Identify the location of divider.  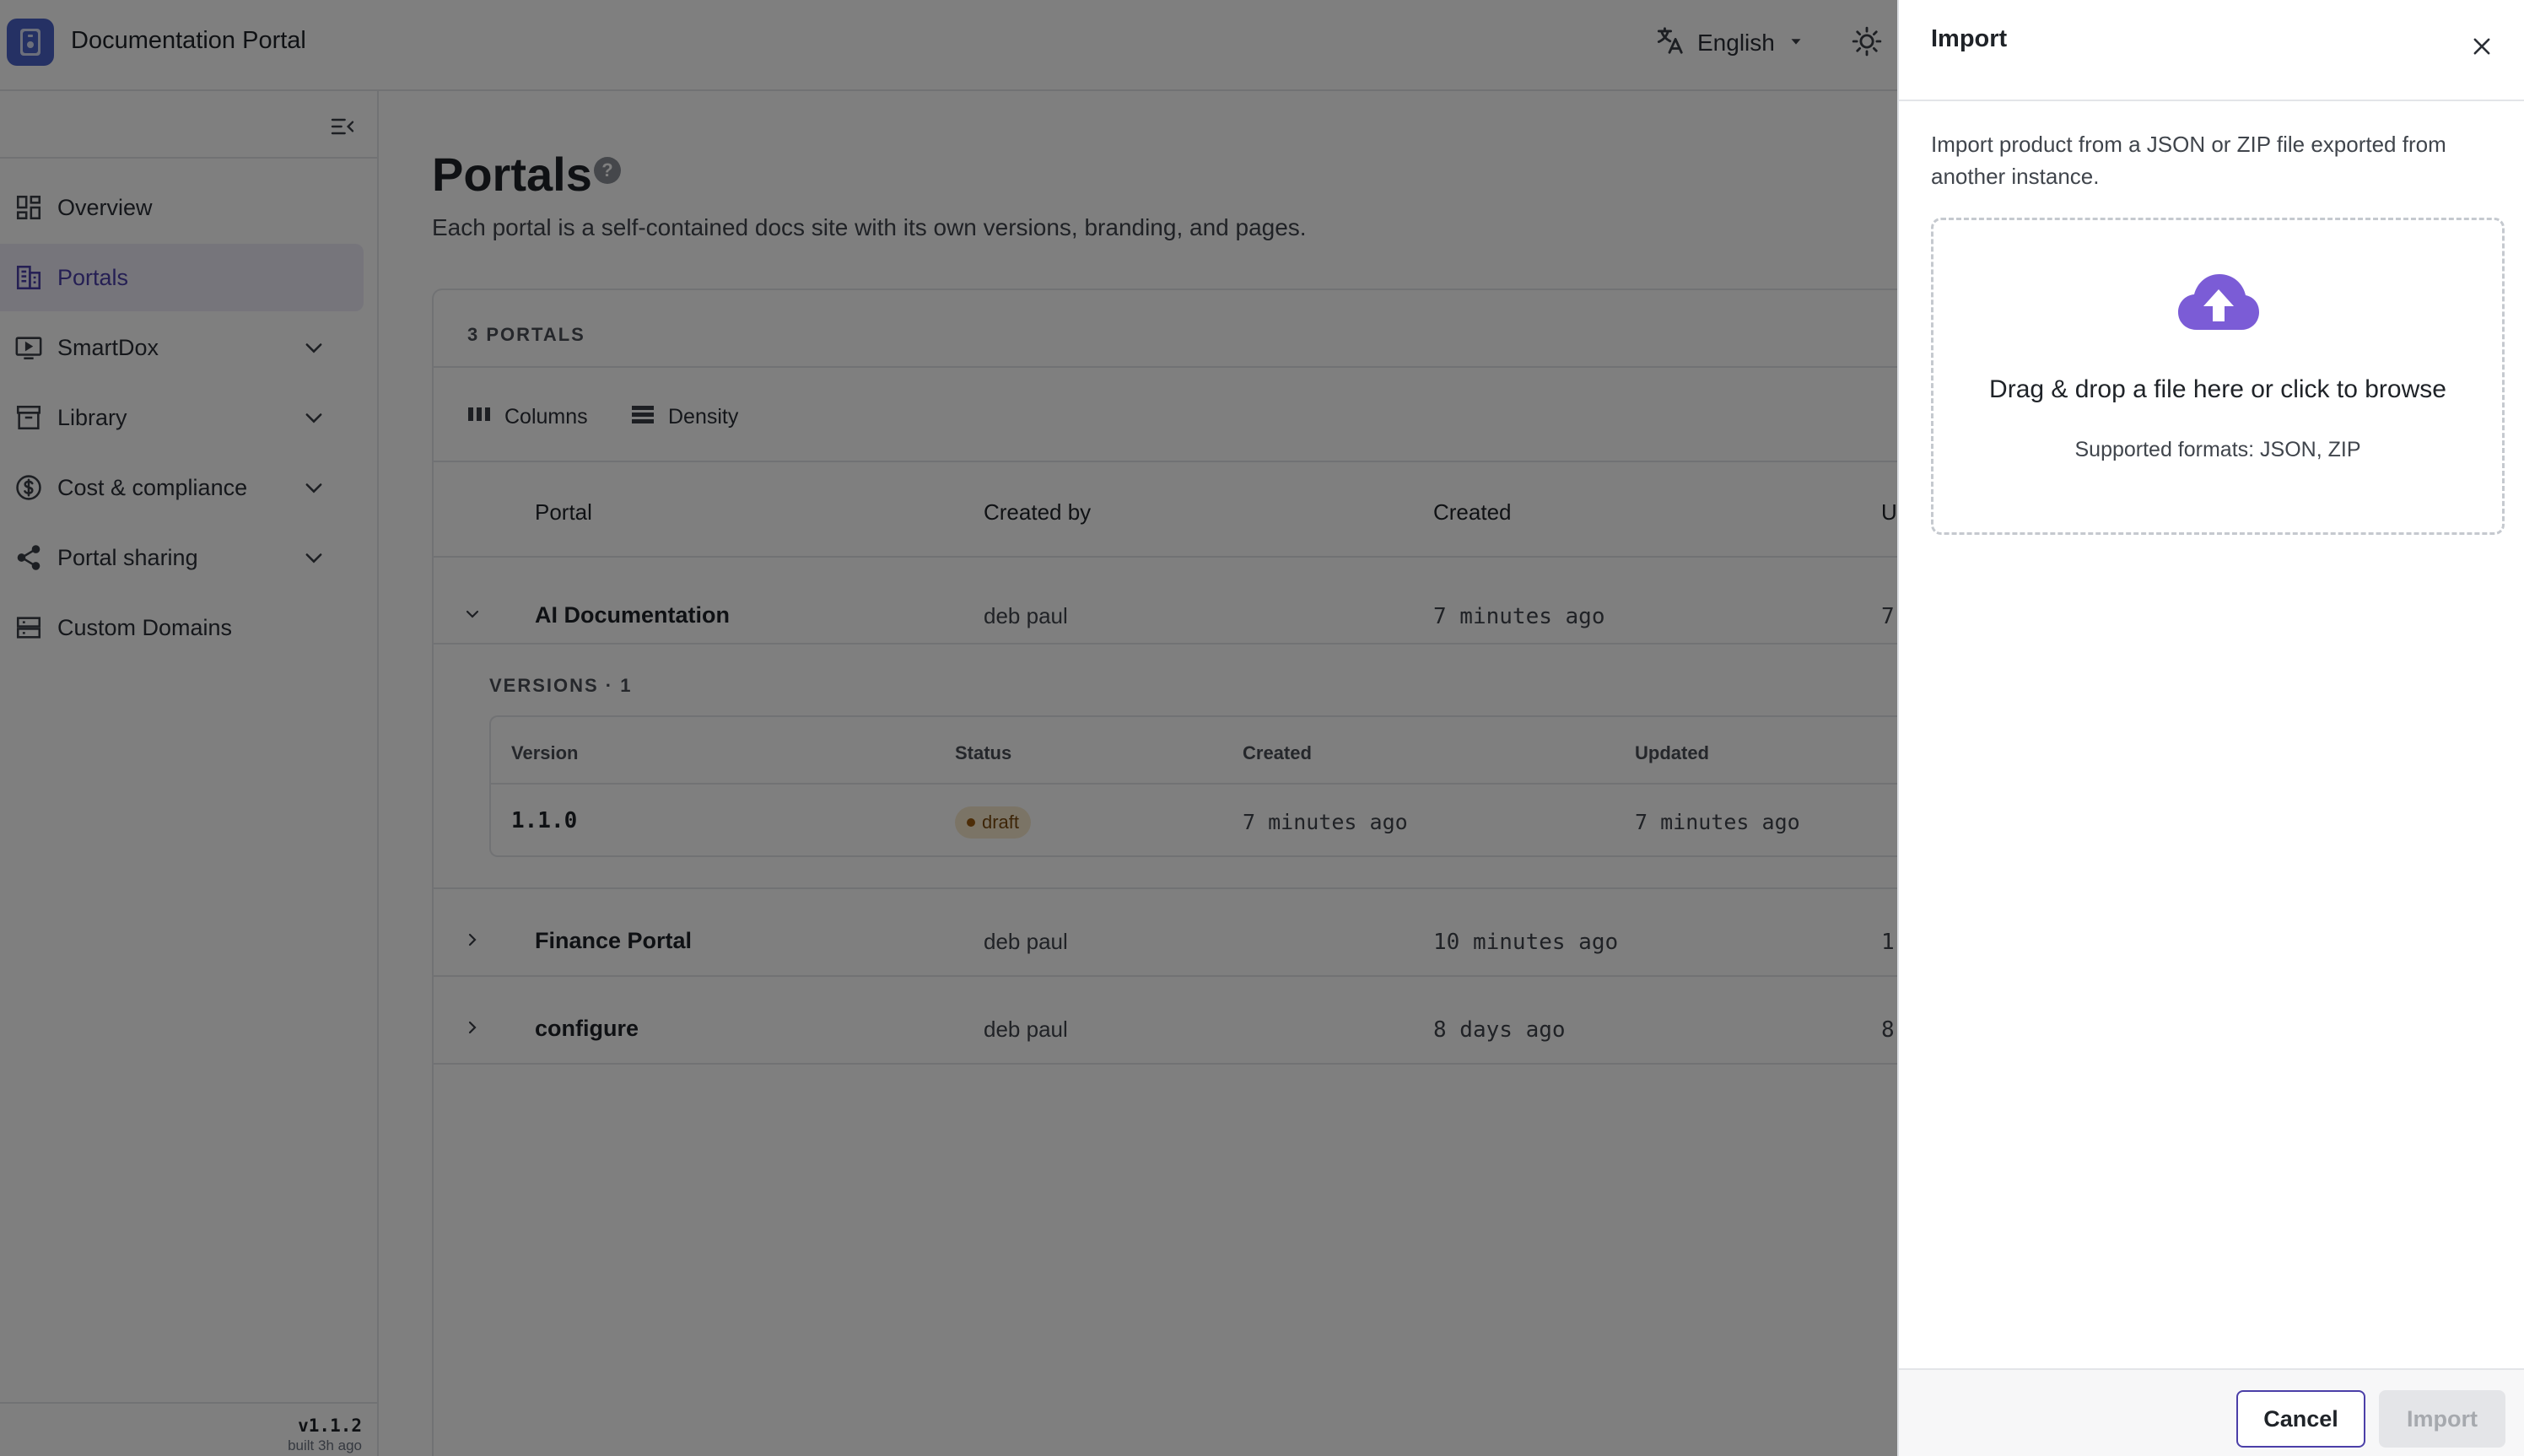
(2212, 100).